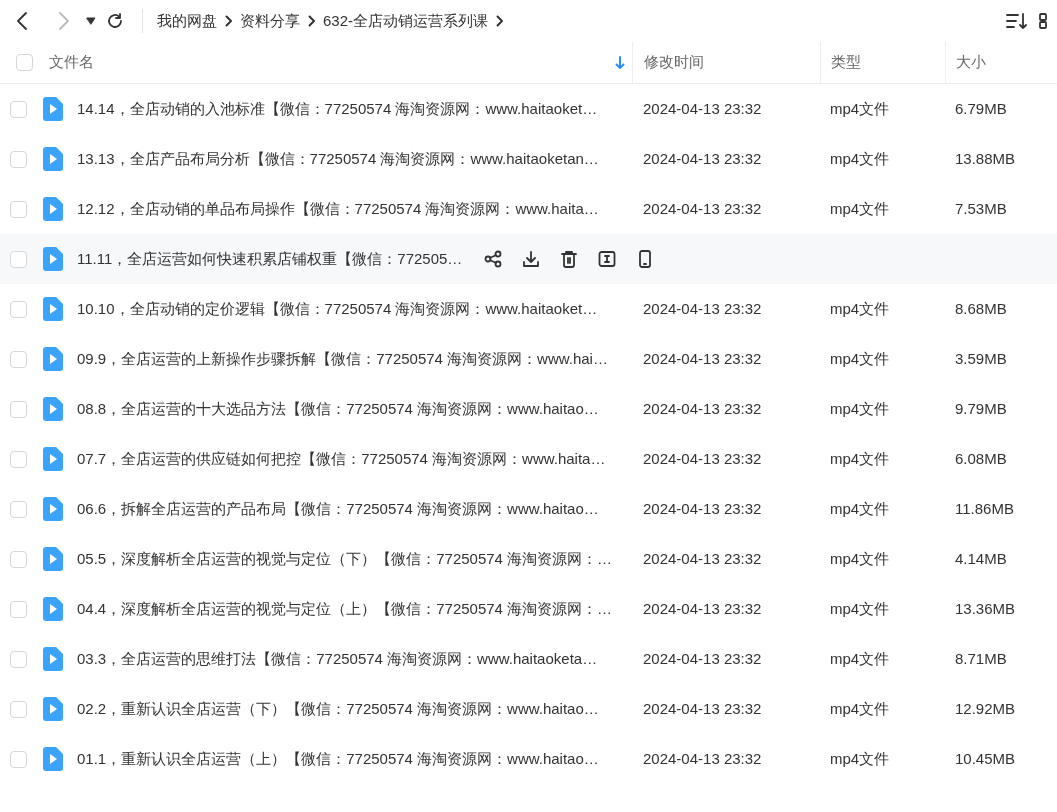  I want to click on column-header: 类型, so click(846, 62).